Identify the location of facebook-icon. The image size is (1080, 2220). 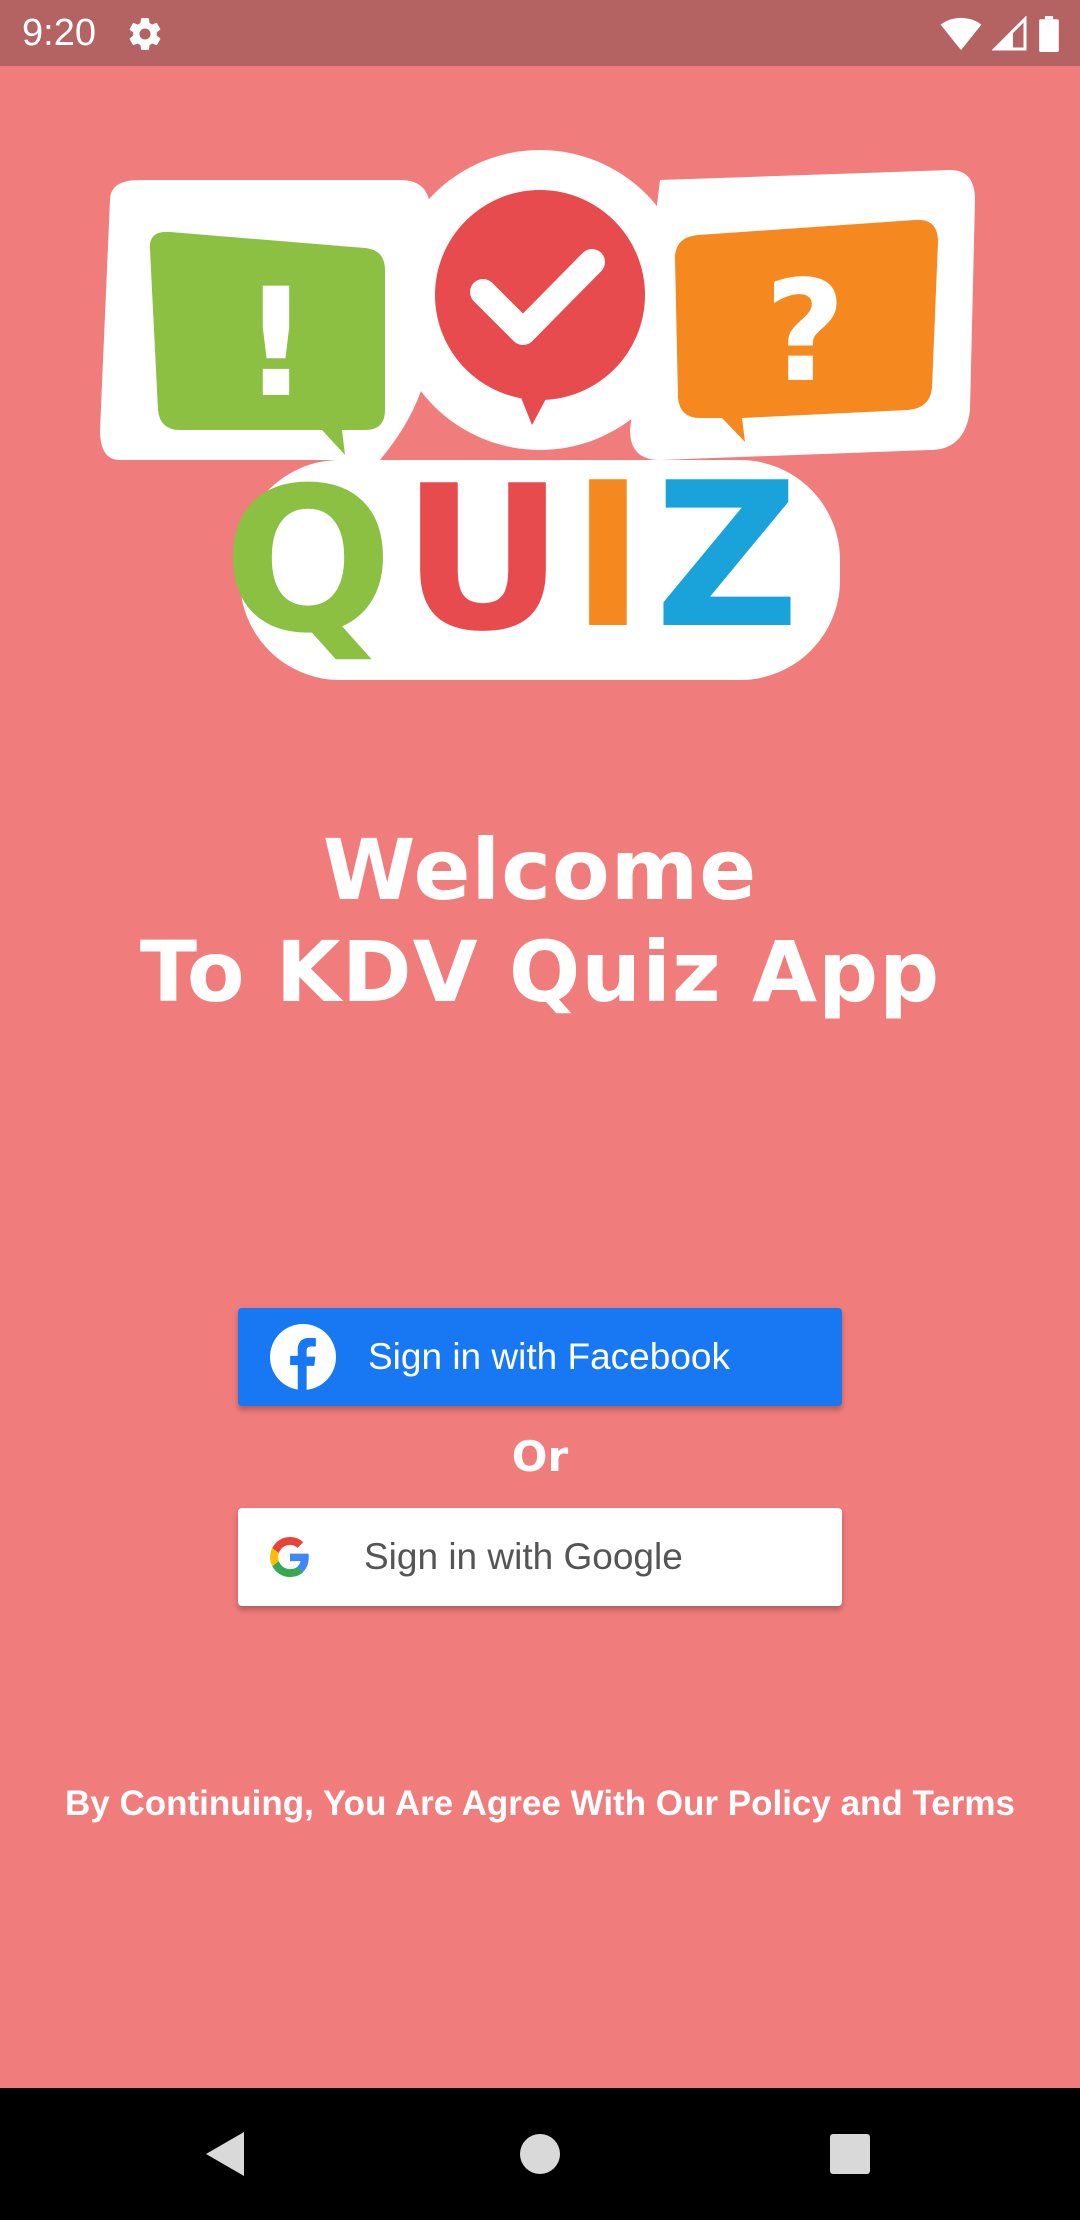
(303, 1357).